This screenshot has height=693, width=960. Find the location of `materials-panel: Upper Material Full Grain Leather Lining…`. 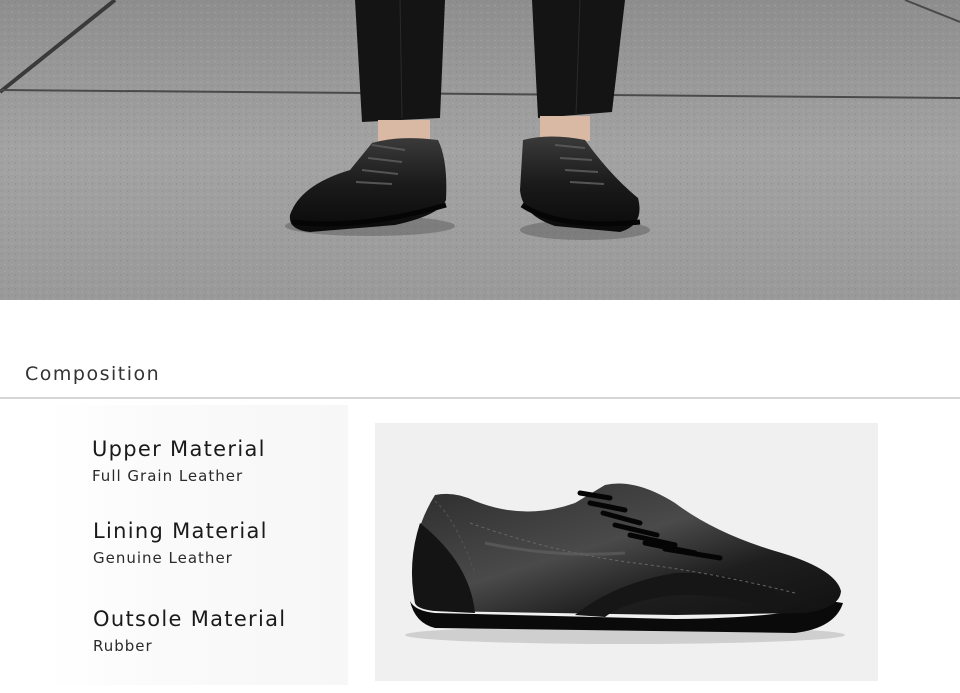

materials-panel: Upper Material Full Grain Leather Lining… is located at coordinates (198, 545).